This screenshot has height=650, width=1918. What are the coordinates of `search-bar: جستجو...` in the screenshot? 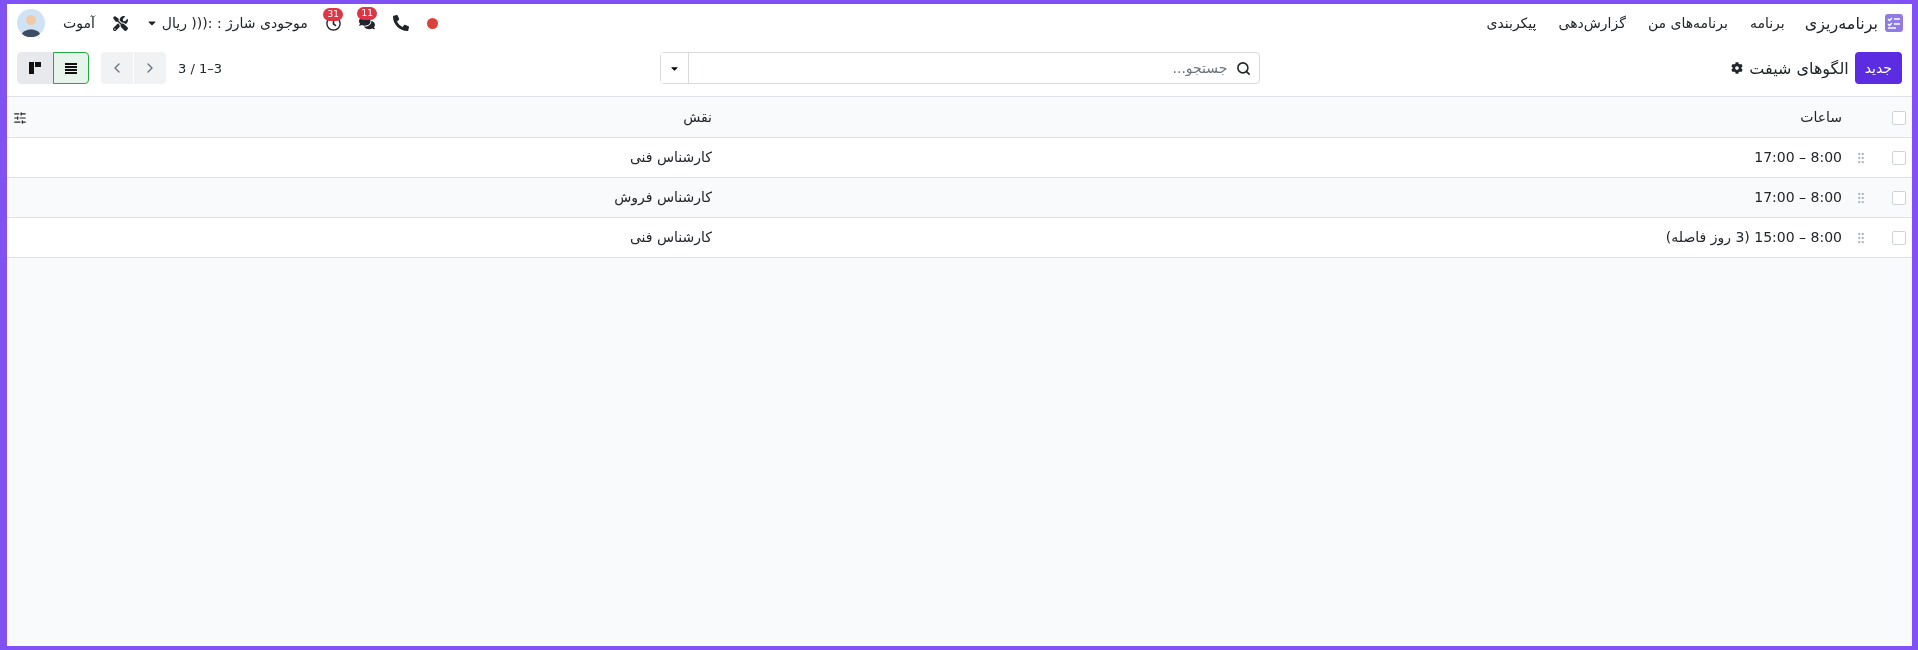 It's located at (959, 68).